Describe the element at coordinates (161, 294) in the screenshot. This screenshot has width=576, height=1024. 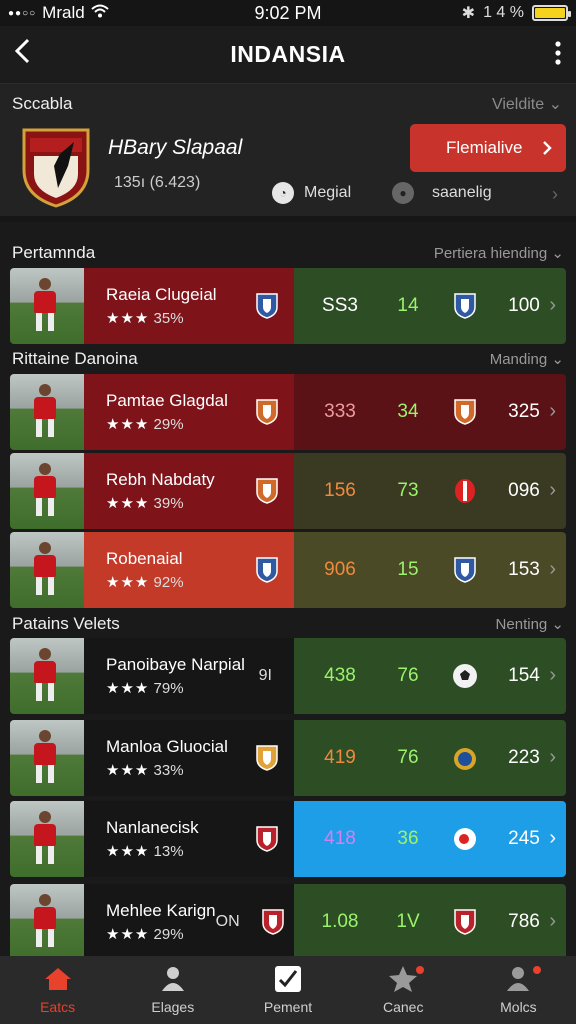
I see `player-name: Raeia Clugeial` at that location.